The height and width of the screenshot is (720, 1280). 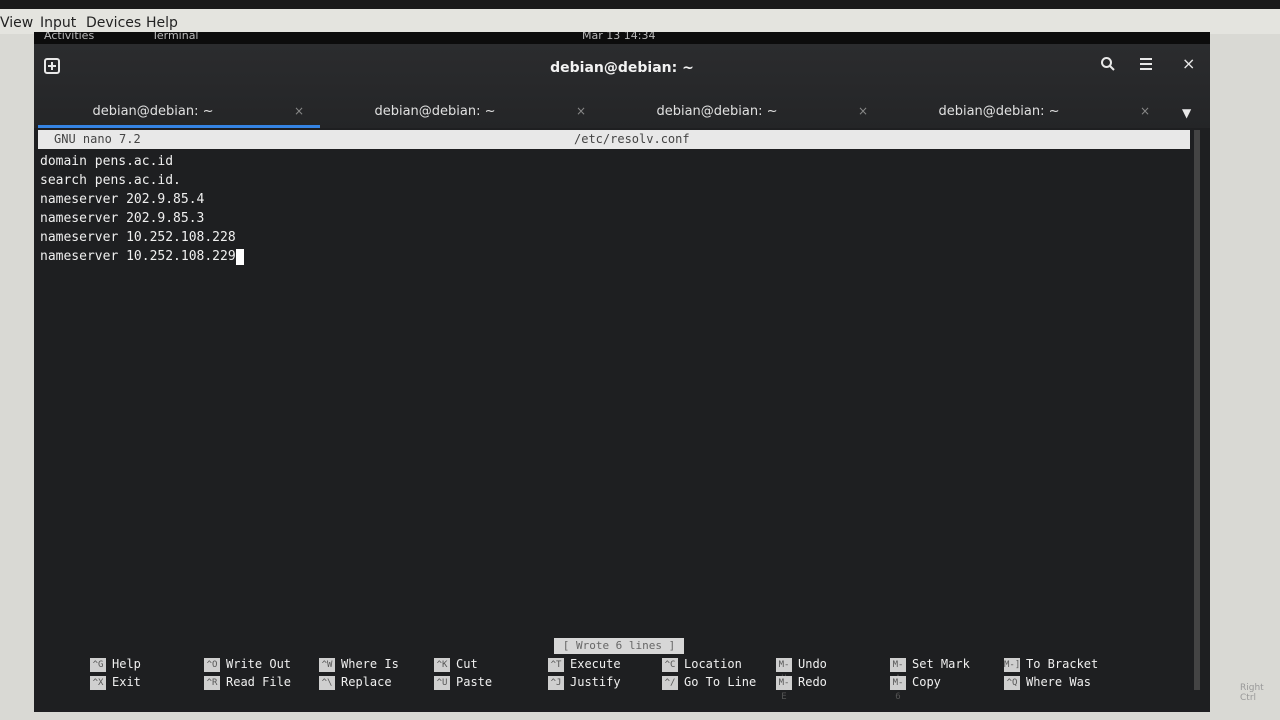 I want to click on nano-titlebar: GNU nano 7.2 /etc/resolv.conf, so click(x=614, y=139).